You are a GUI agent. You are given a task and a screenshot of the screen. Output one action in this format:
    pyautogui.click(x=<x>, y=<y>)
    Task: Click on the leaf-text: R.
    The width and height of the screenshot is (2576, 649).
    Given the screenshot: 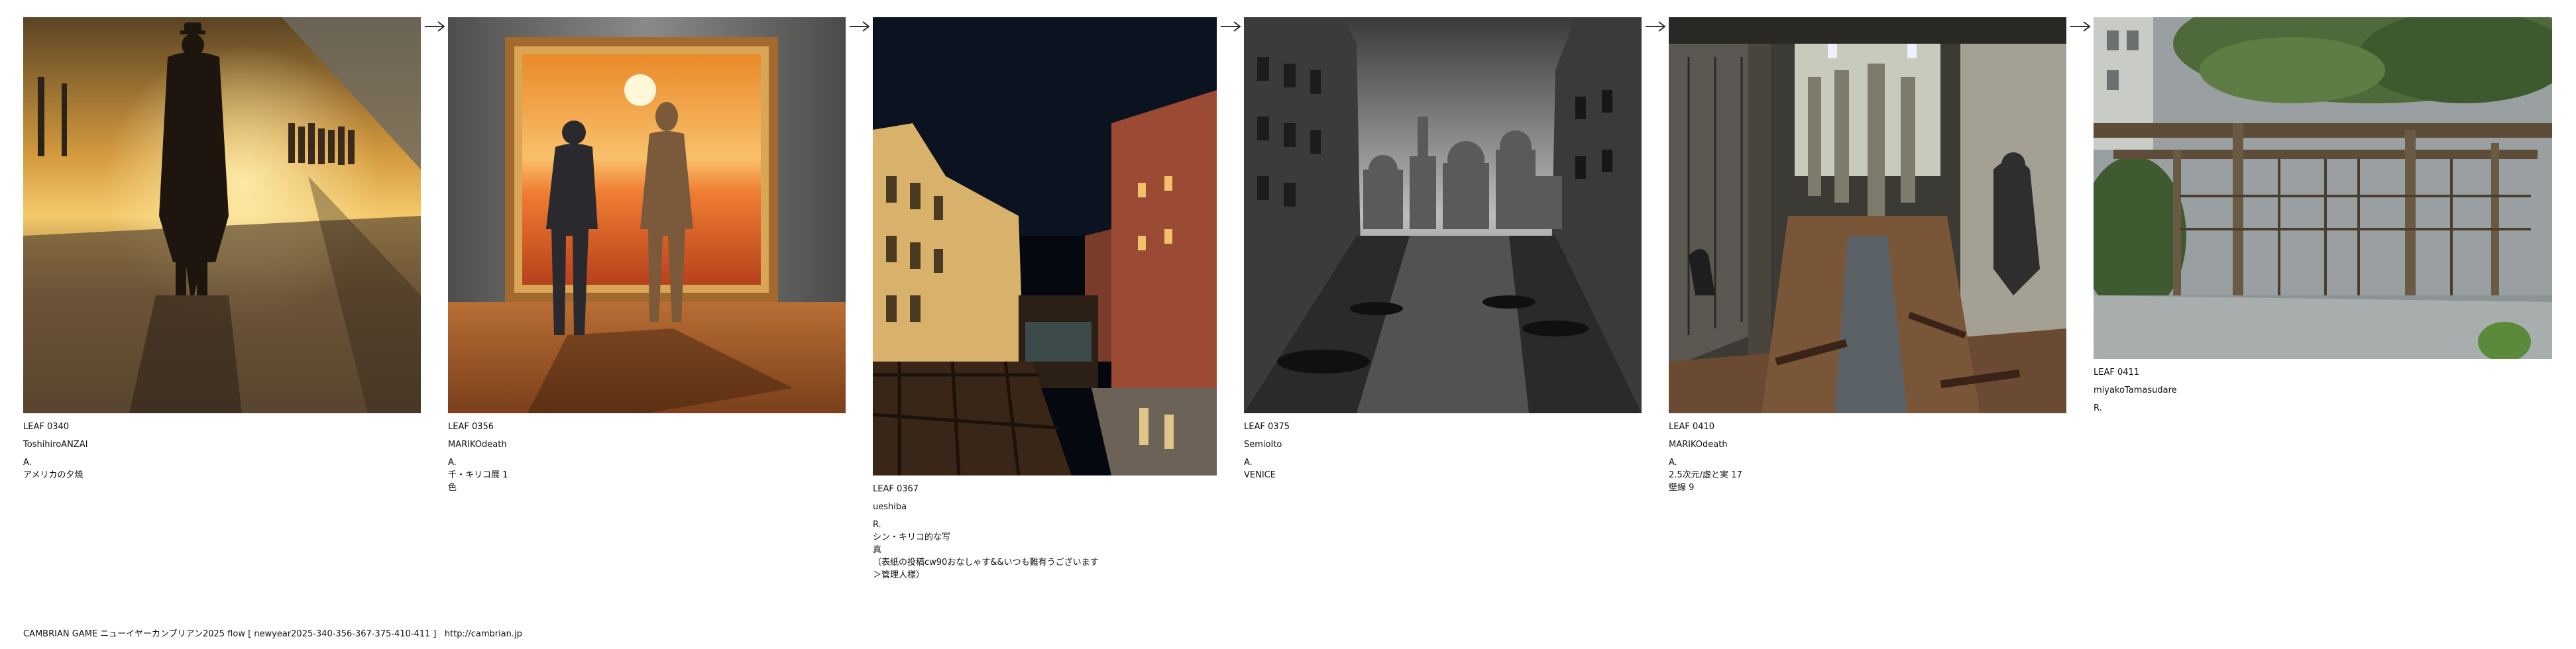 What is the action you would take?
    pyautogui.click(x=2323, y=409)
    